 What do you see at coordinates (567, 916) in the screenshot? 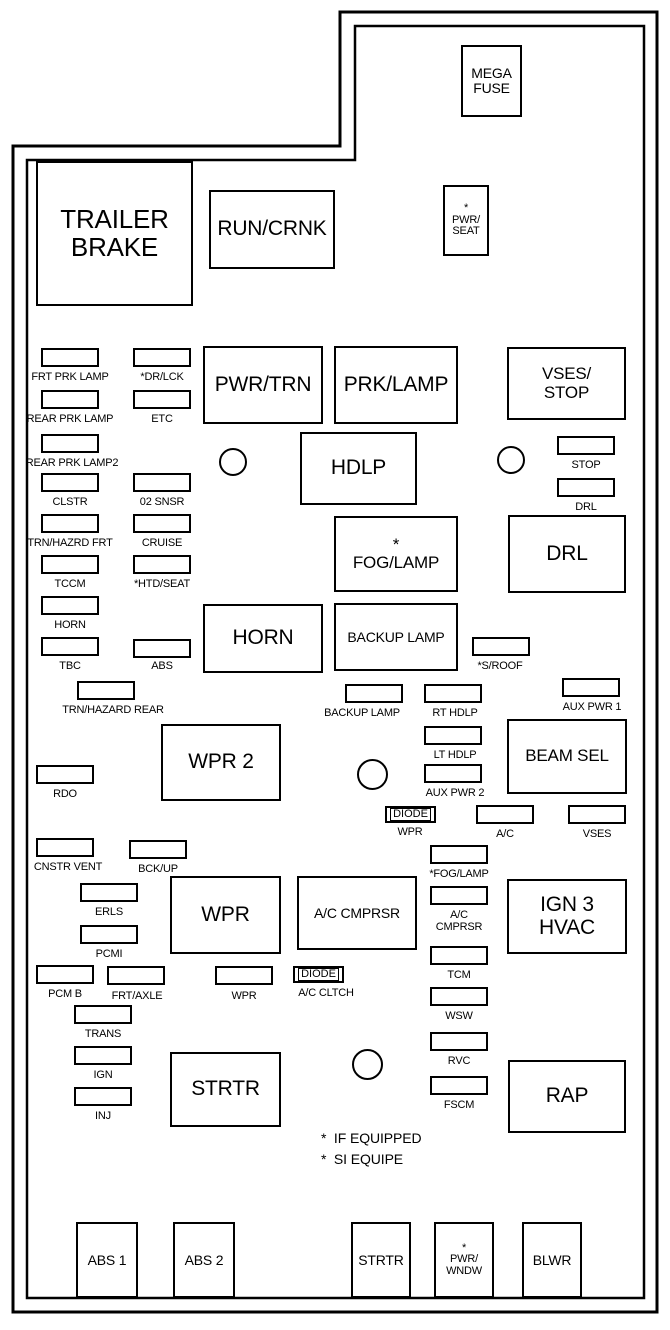
I see `relay-ign3-hvac: IGN 3 HVAC` at bounding box center [567, 916].